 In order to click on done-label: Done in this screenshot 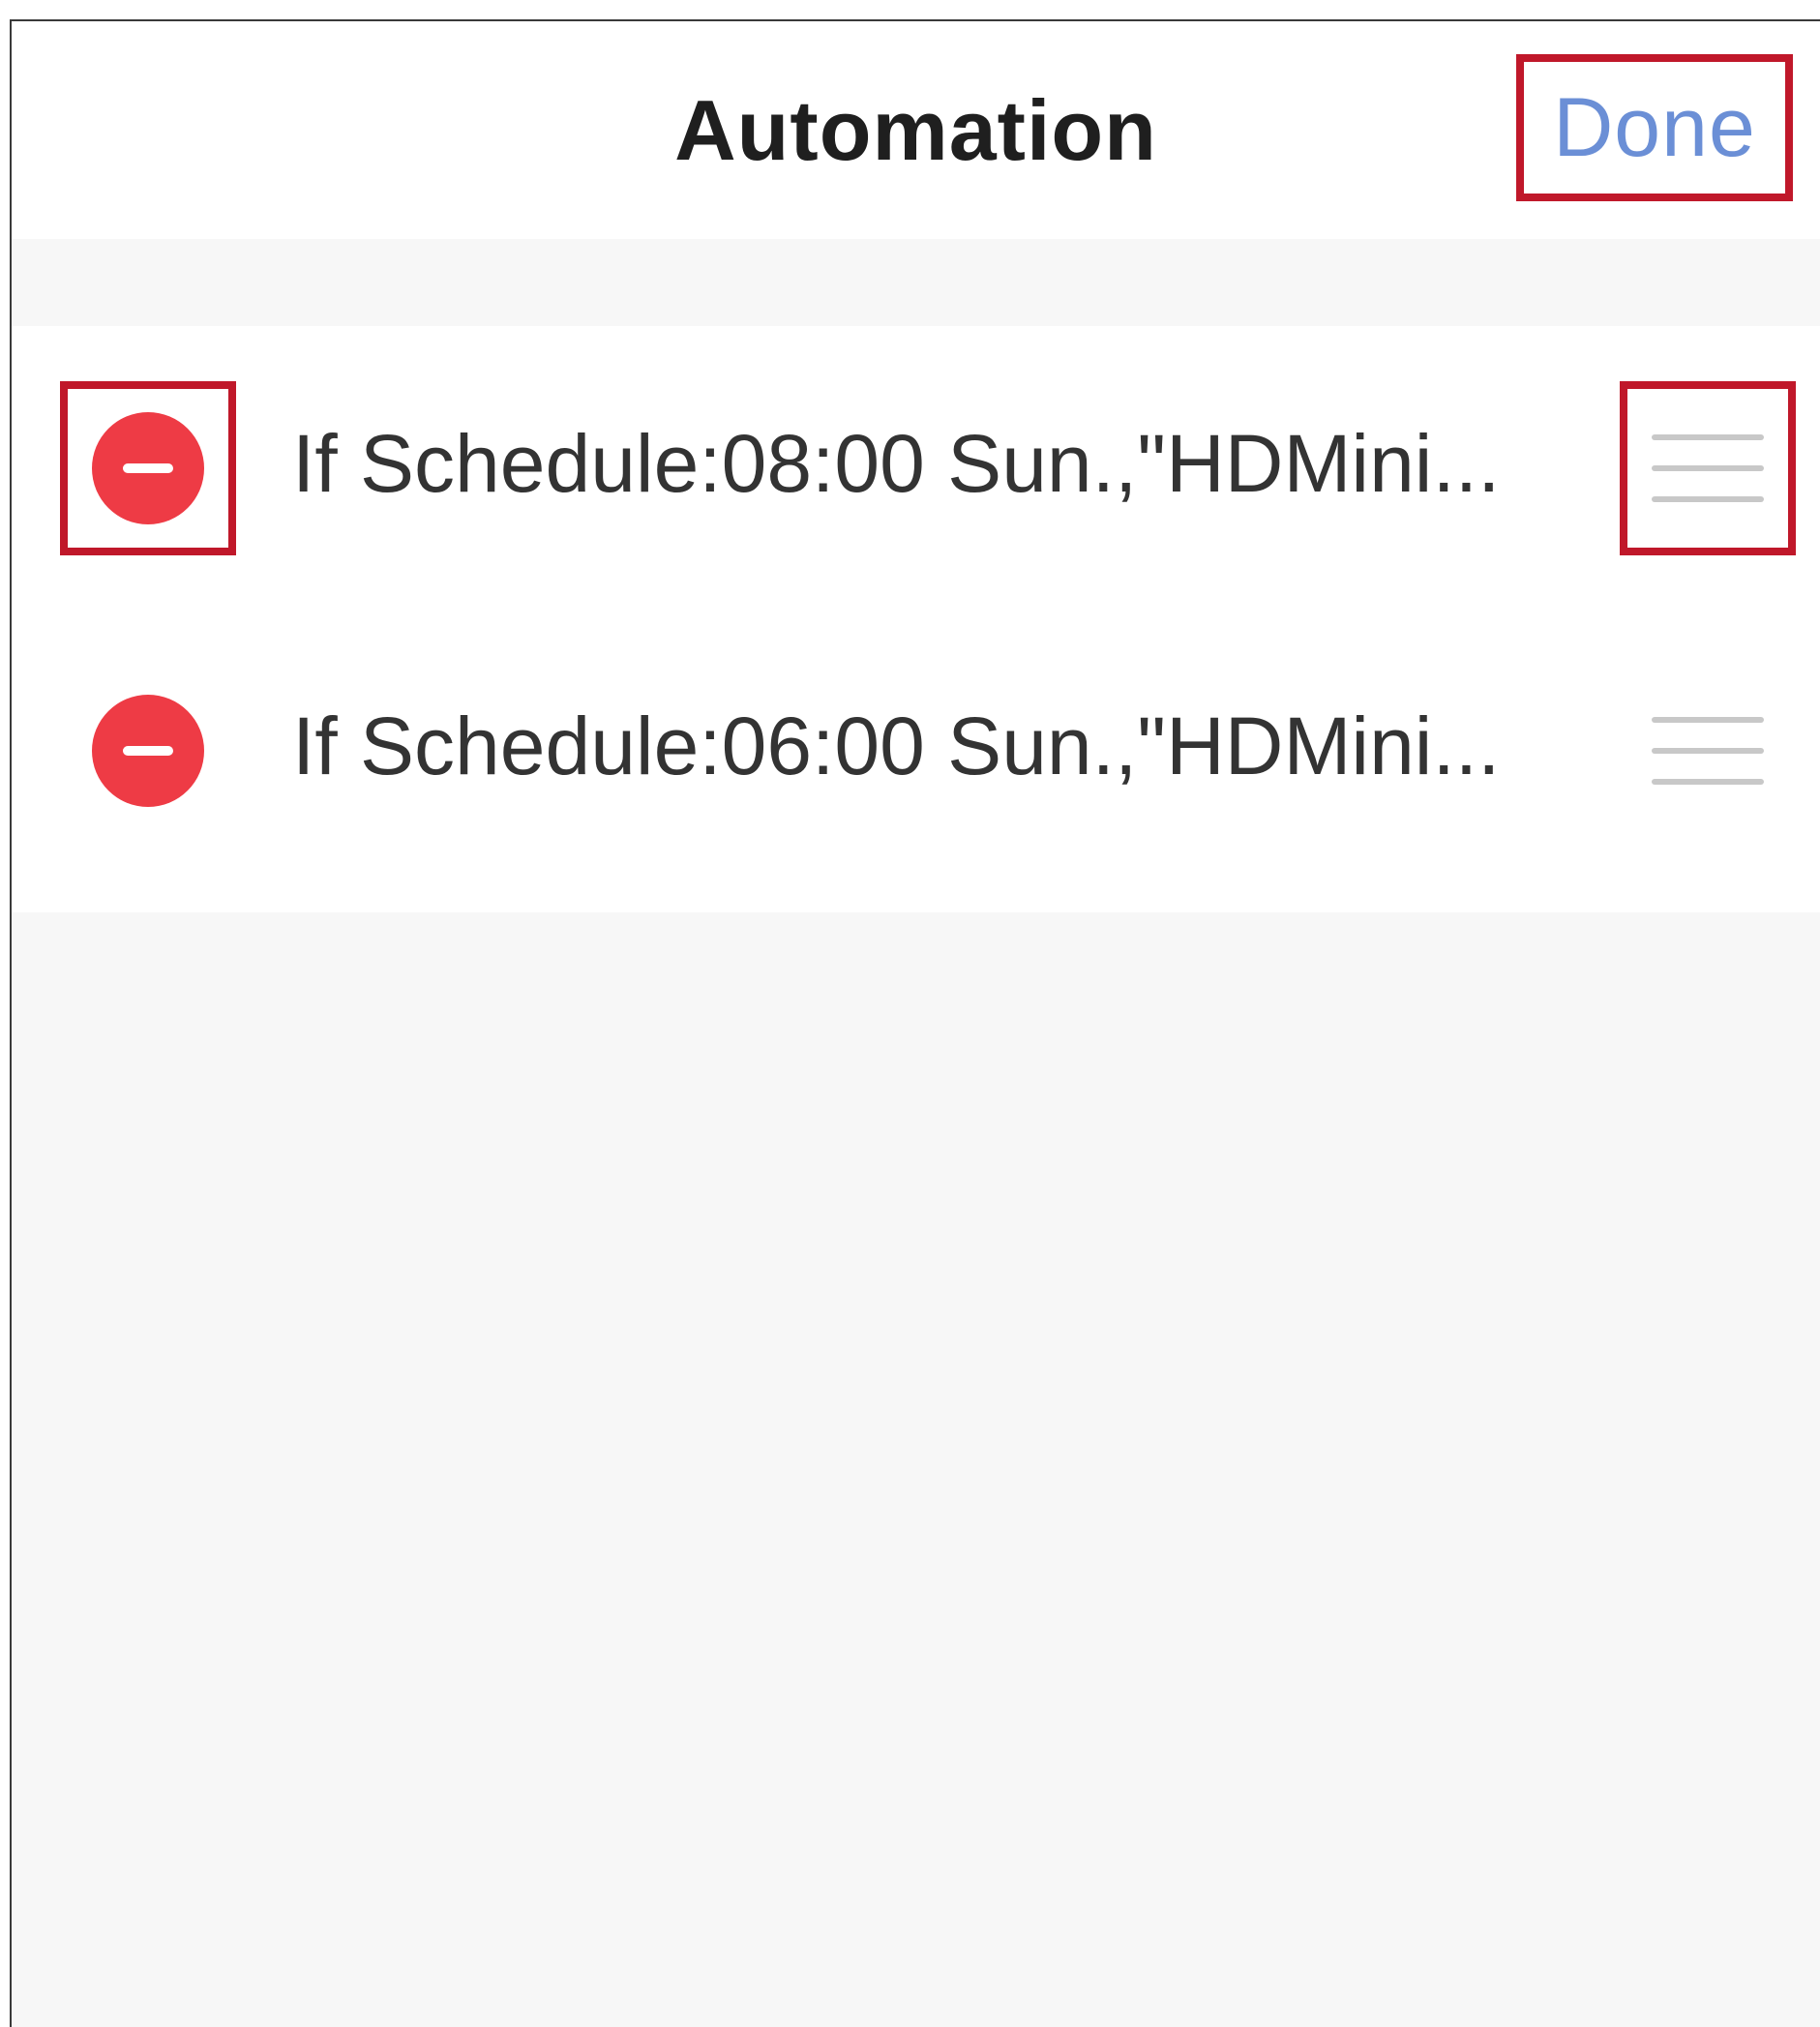, I will do `click(1655, 127)`.